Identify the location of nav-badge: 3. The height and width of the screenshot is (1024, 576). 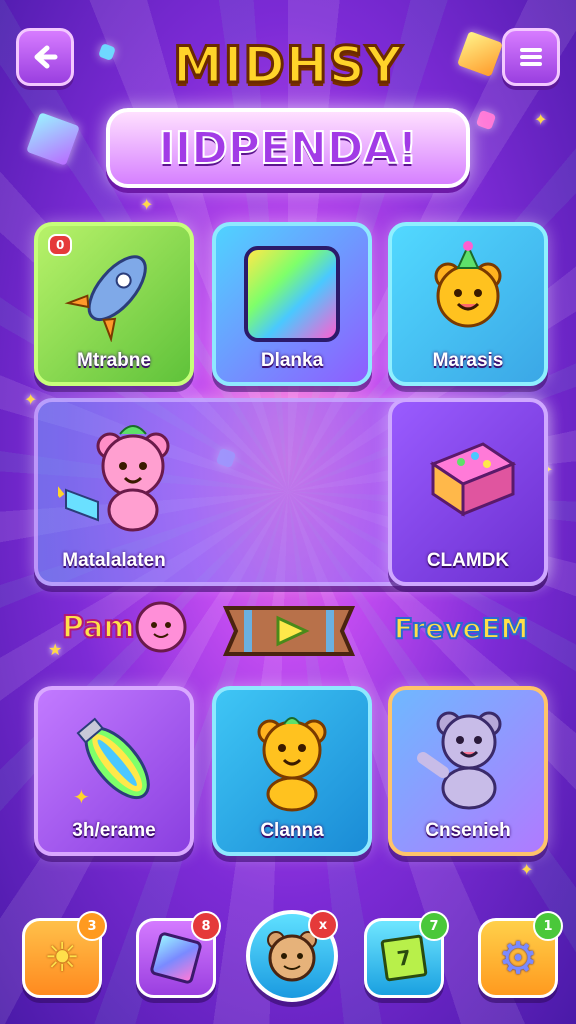
(92, 926).